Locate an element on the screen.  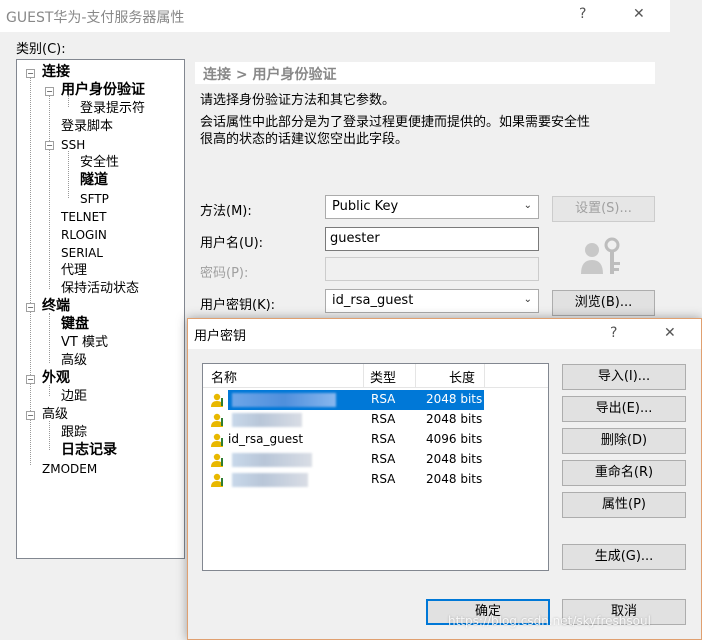
list-header: 名称 类型 长度 is located at coordinates (375, 376).